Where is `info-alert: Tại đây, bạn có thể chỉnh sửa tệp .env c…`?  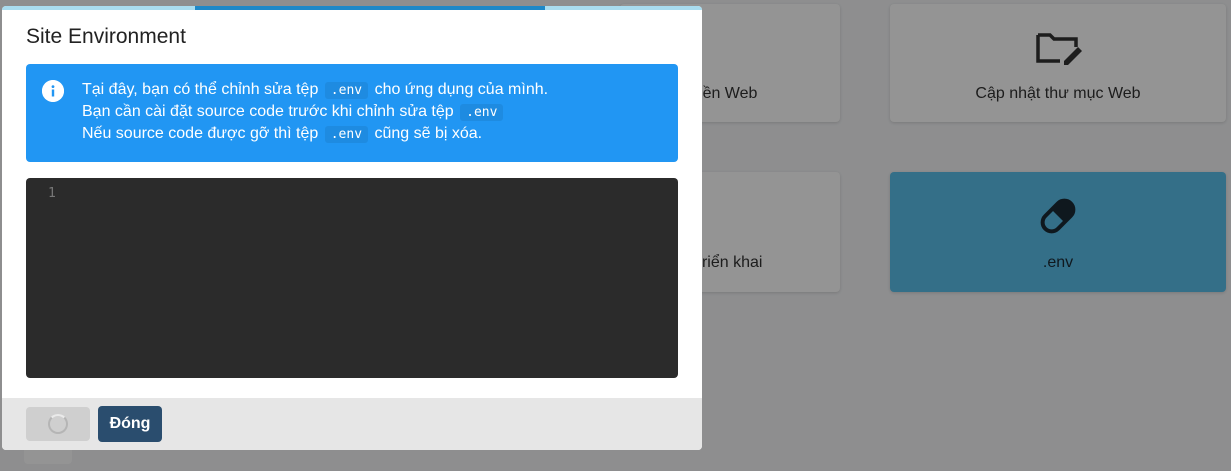
info-alert: Tại đây, bạn có thể chỉnh sửa tệp .env c… is located at coordinates (352, 113).